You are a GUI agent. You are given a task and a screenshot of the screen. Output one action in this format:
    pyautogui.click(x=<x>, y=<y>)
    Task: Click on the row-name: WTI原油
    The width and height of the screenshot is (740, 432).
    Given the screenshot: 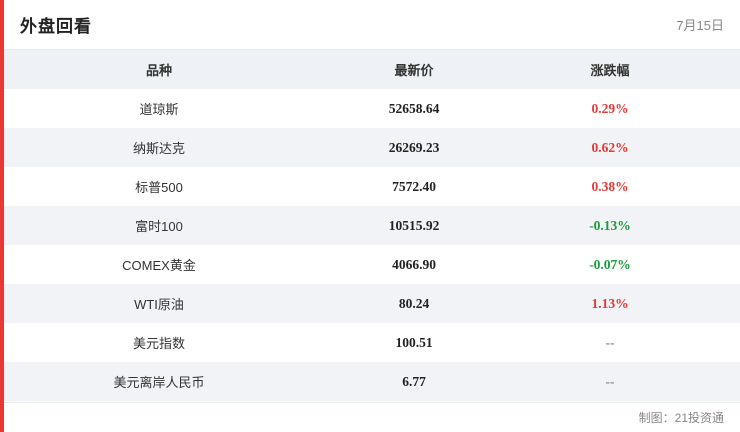 What is the action you would take?
    pyautogui.click(x=159, y=304)
    